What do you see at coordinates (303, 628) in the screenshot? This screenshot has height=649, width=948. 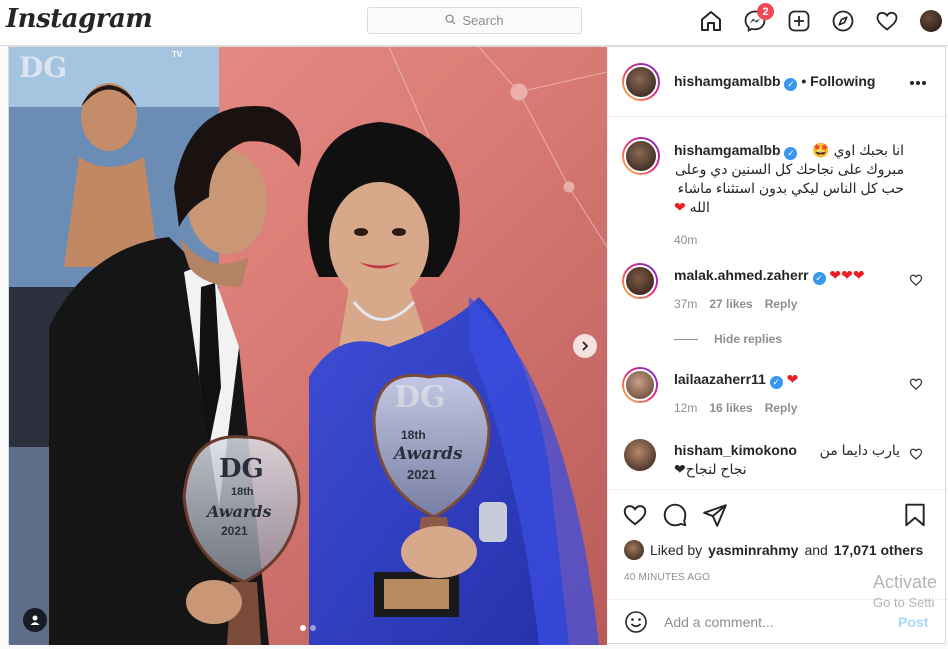 I see `carousel-dot-active` at bounding box center [303, 628].